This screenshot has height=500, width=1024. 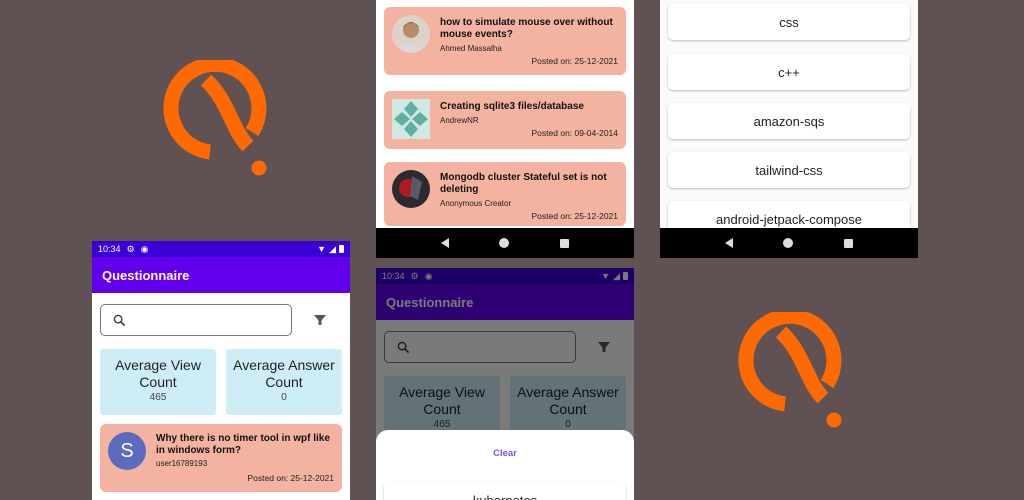 I want to click on app-bar: Questionnaire, so click(x=221, y=275).